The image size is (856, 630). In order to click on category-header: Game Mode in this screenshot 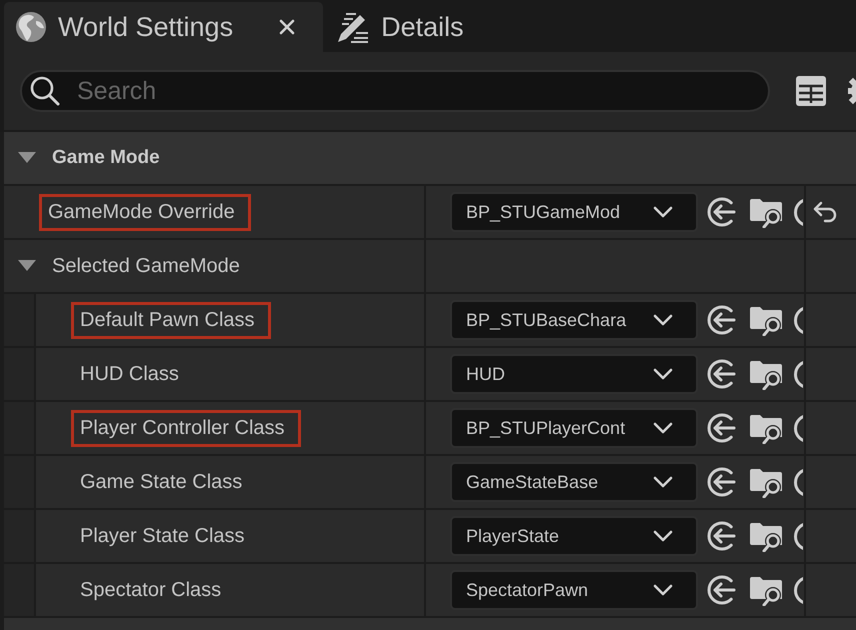, I will do `click(430, 158)`.